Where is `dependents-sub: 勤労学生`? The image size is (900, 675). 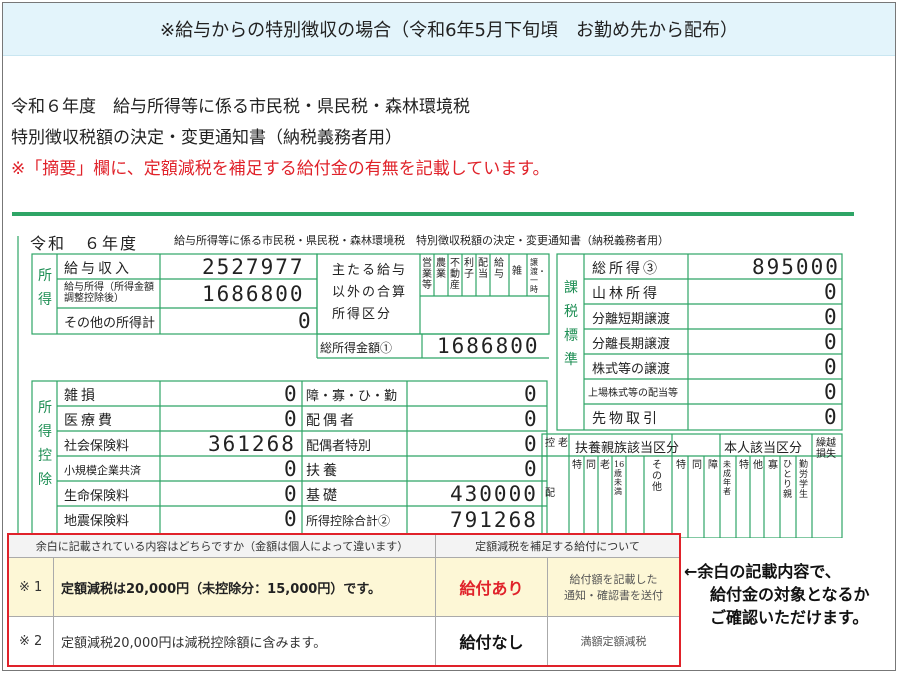
dependents-sub: 勤労学生 is located at coordinates (804, 480).